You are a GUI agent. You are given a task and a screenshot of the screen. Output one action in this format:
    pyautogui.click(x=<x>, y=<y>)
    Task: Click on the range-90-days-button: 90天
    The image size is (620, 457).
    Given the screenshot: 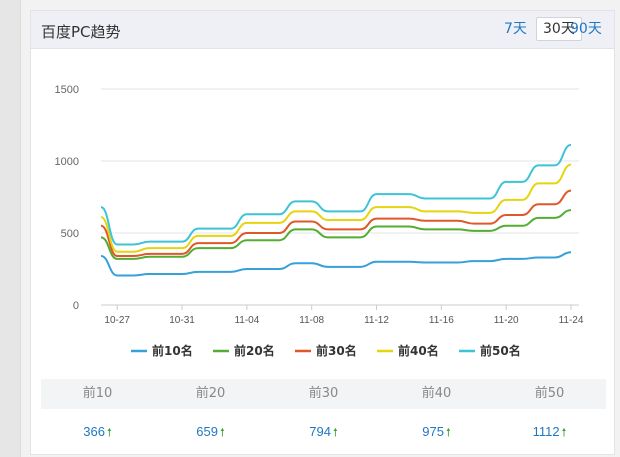 What is the action you would take?
    pyautogui.click(x=586, y=29)
    